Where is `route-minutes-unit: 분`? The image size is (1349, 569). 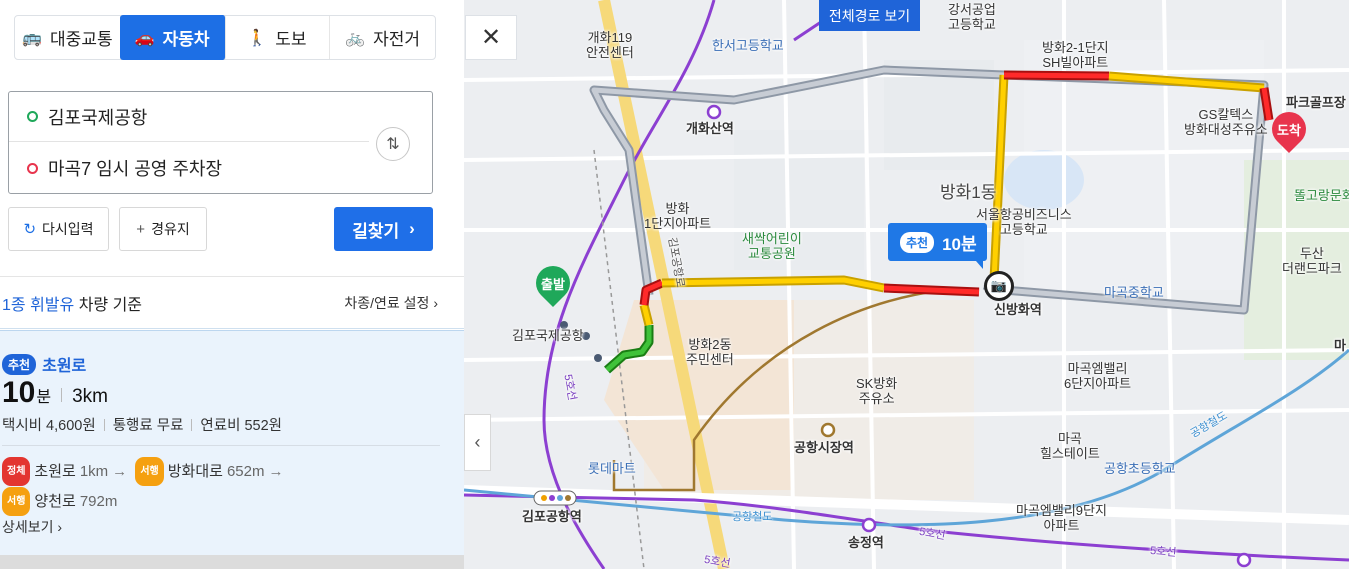
route-minutes-unit: 분 is located at coordinates (44, 397).